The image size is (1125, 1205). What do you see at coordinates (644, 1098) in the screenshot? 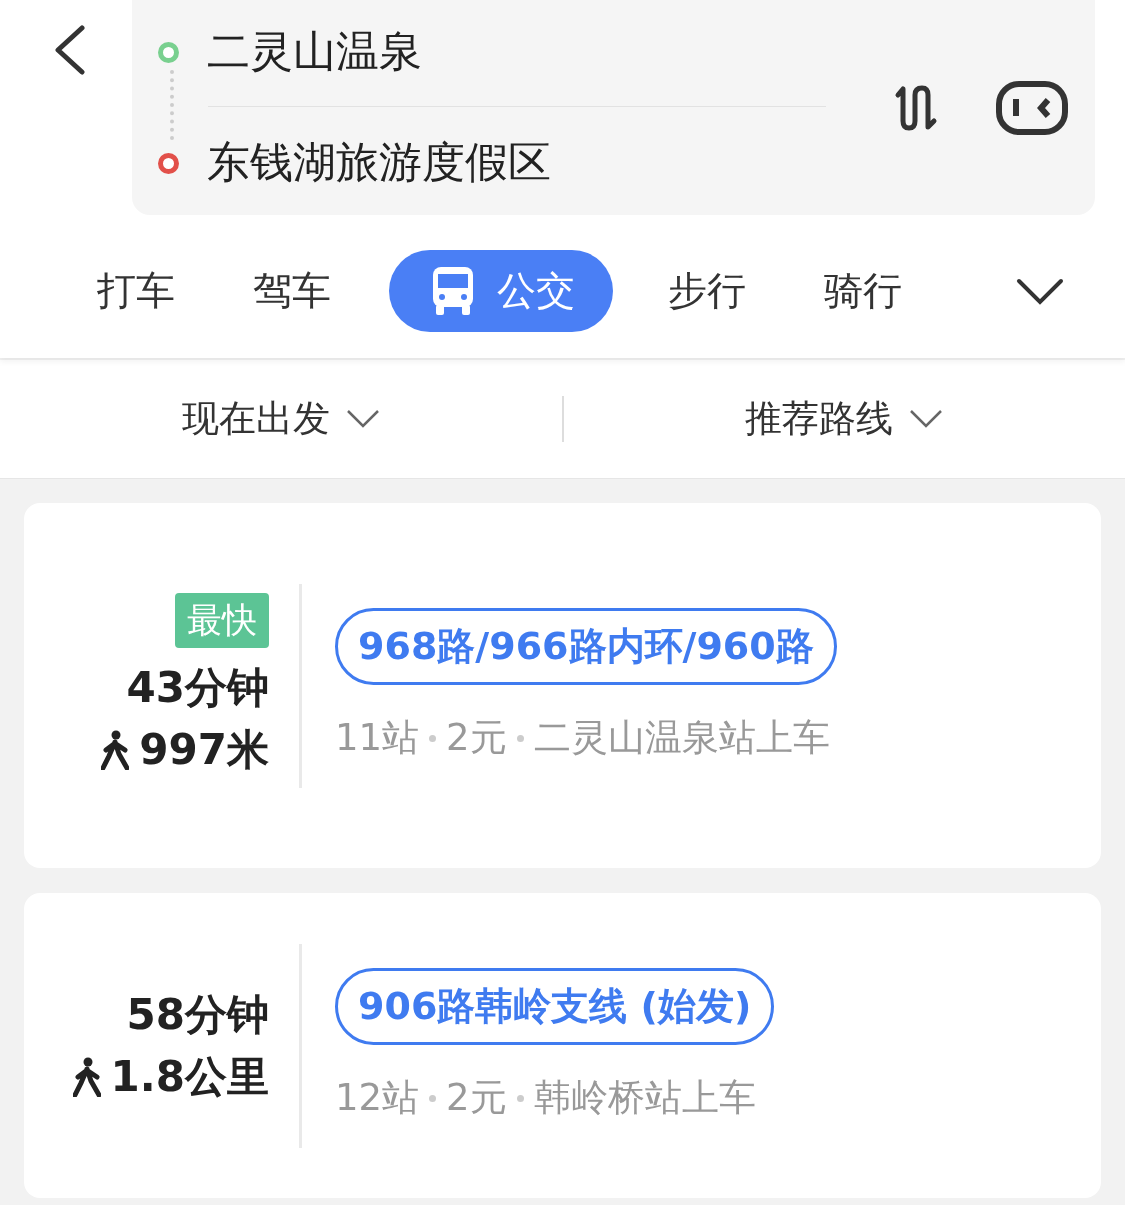
I see `route-detail-text: 韩岭桥站上车` at bounding box center [644, 1098].